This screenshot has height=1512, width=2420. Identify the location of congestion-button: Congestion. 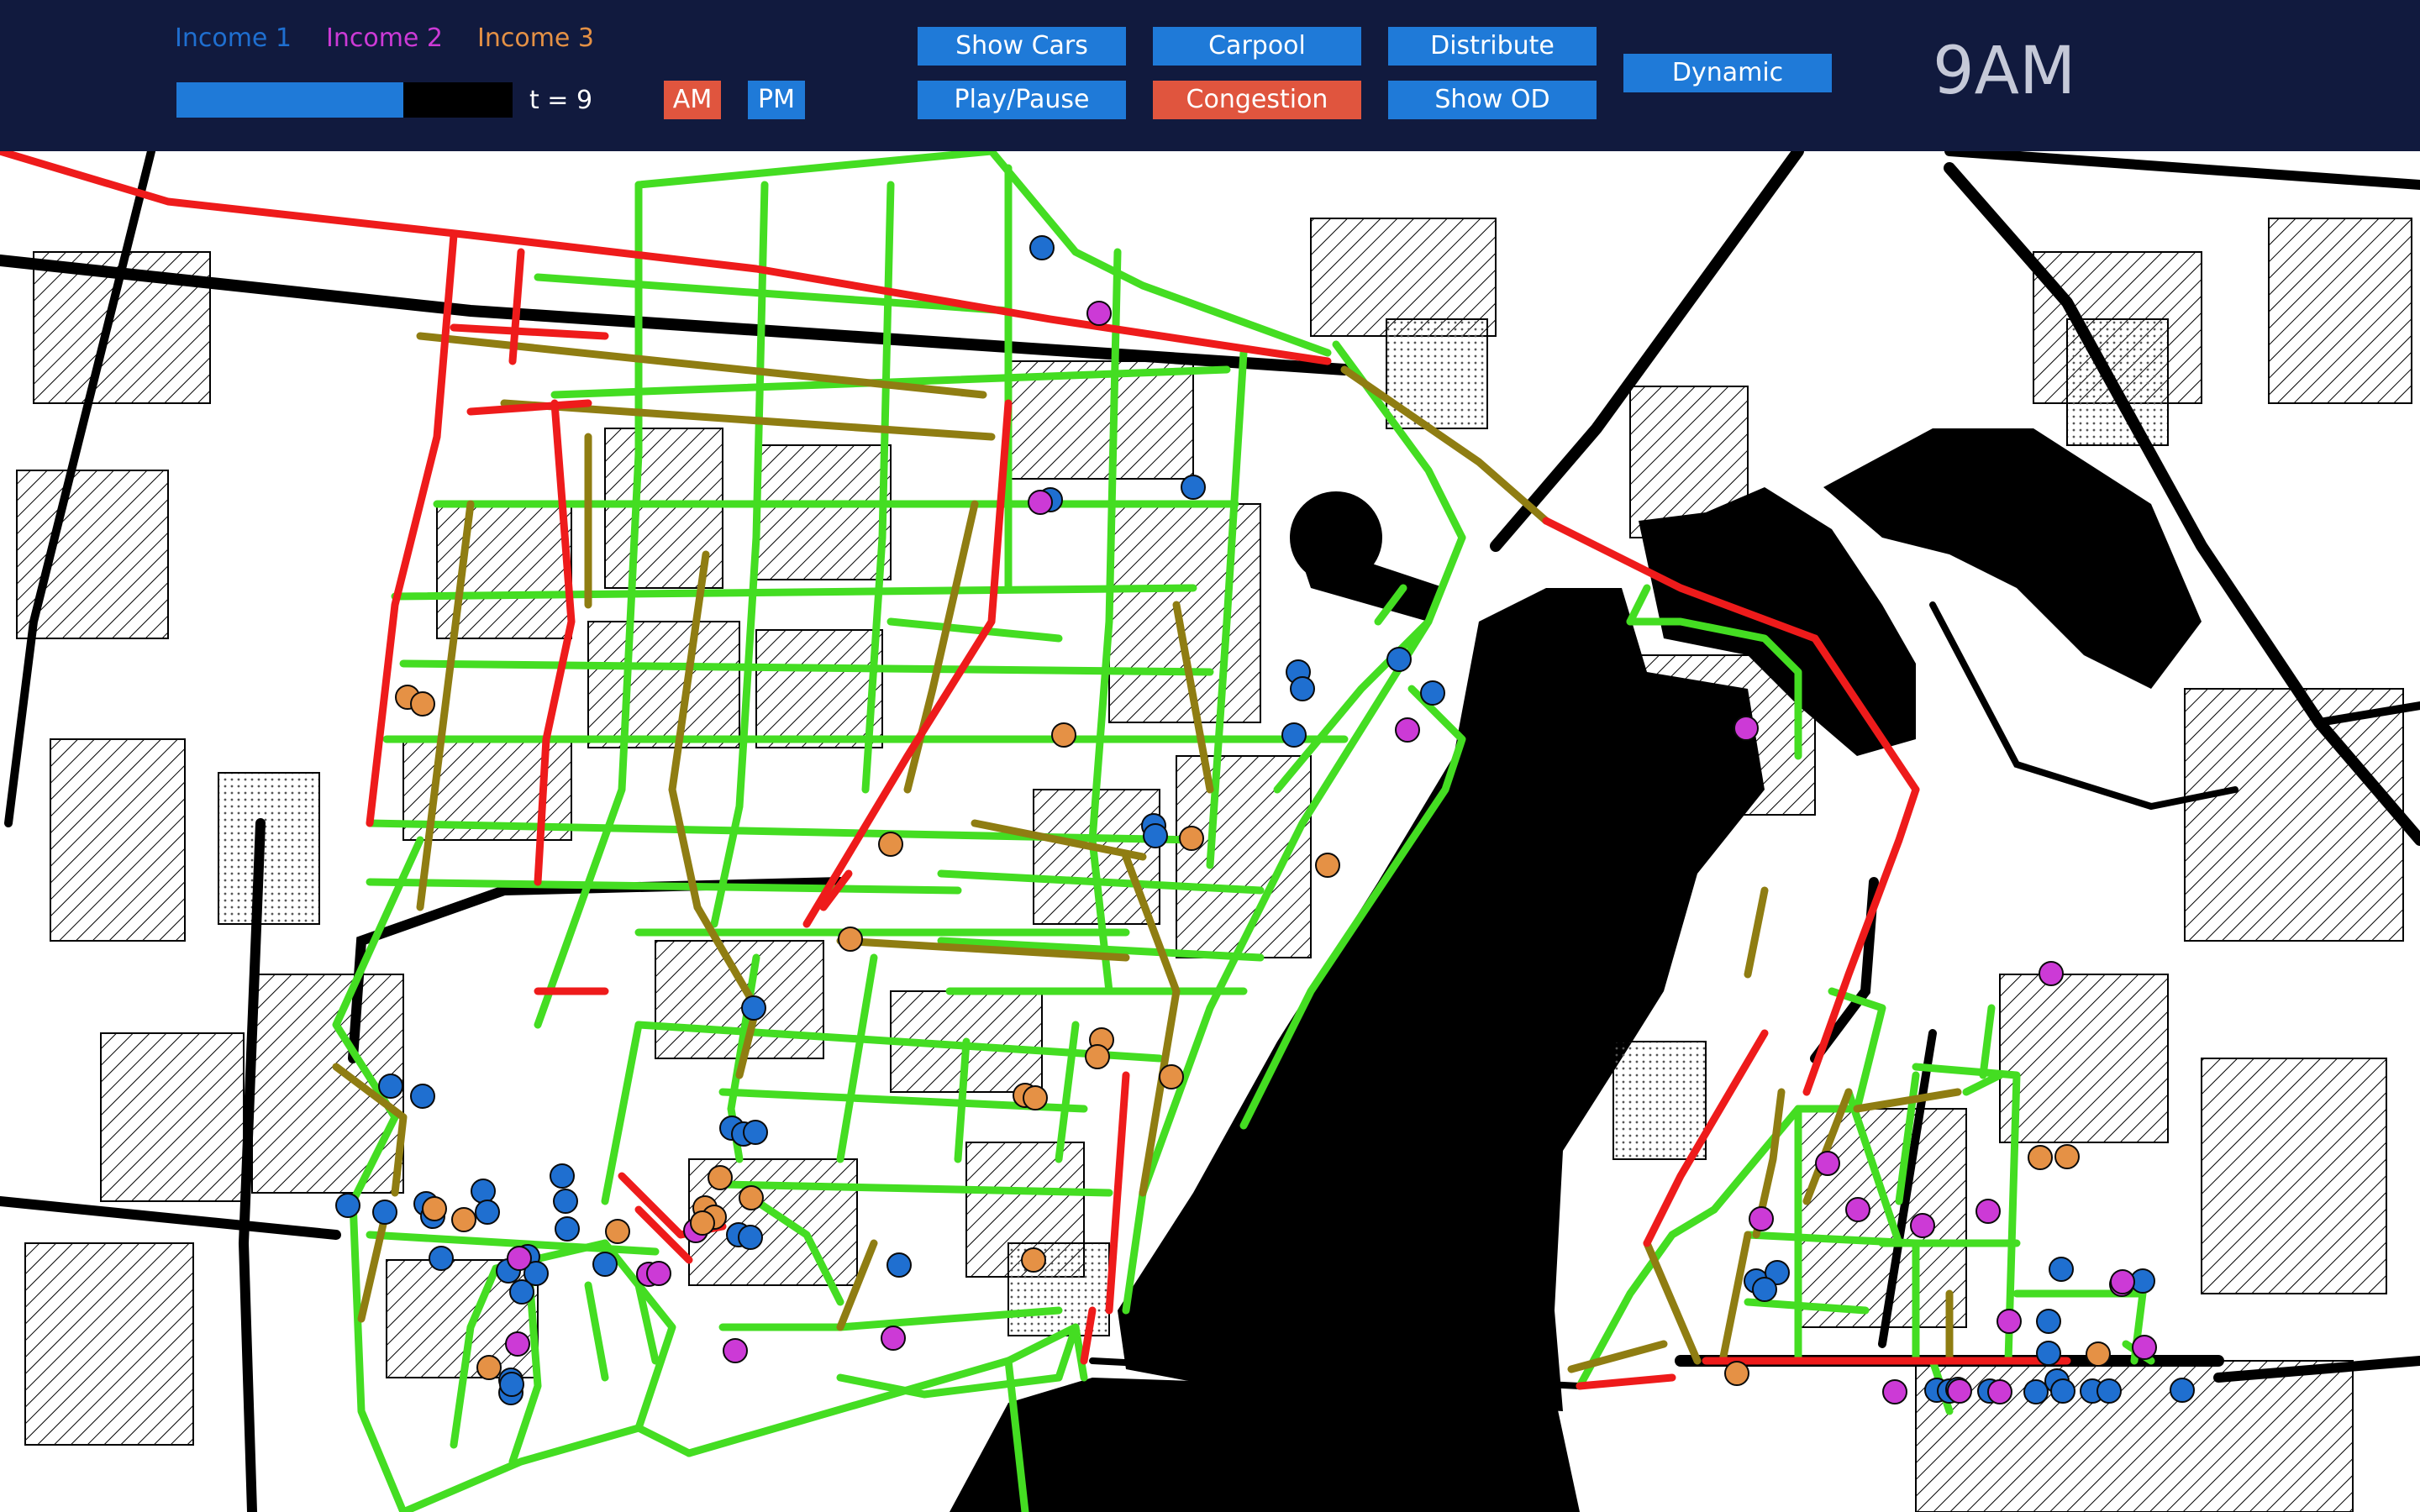
(1257, 100).